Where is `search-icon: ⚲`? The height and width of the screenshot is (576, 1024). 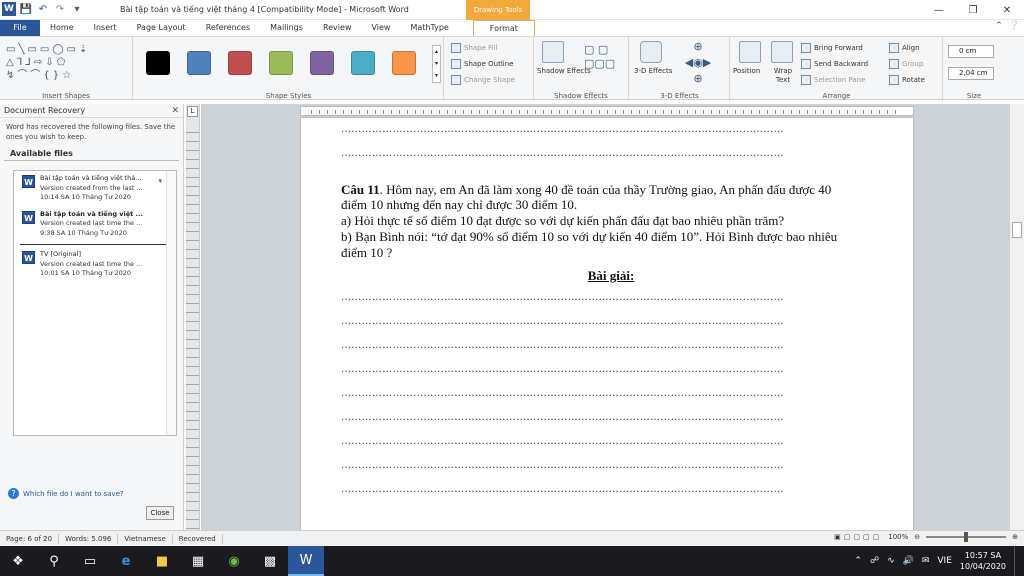
search-icon: ⚲ is located at coordinates (54, 561).